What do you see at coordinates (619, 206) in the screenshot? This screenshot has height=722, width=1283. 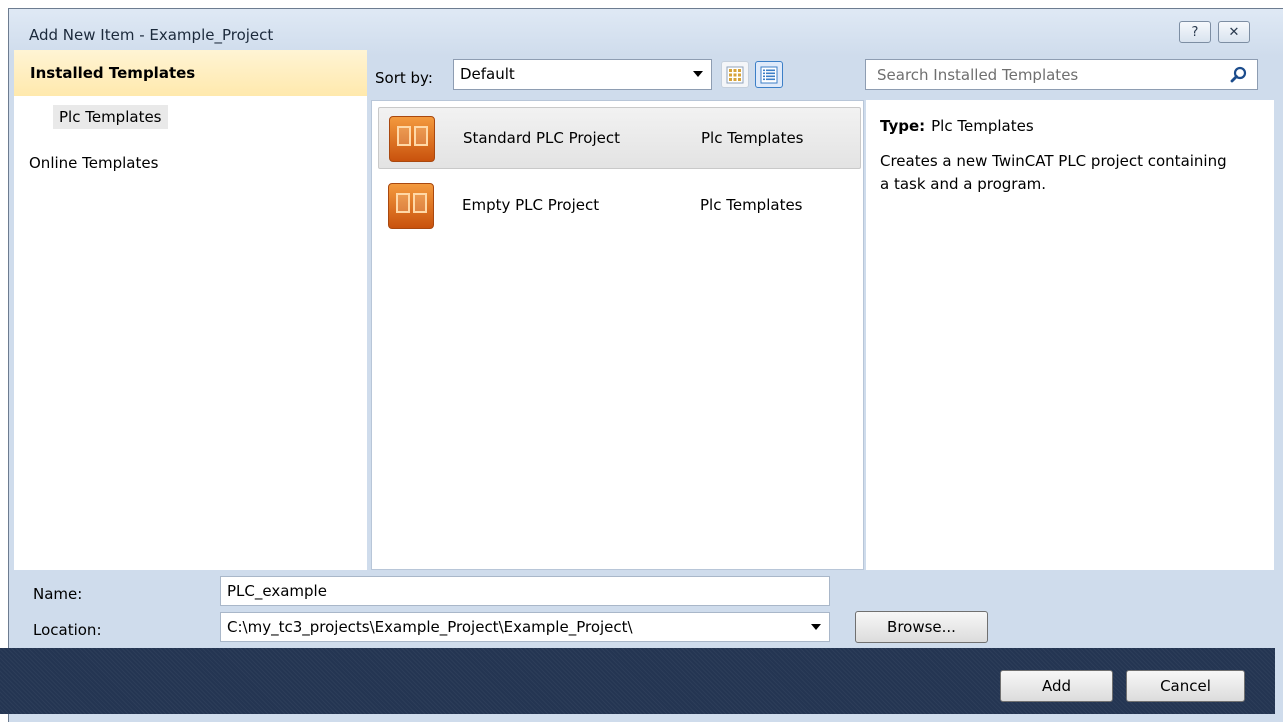 I see `template-row-empty-plc-project: Empty PLC Project Plc Templates` at bounding box center [619, 206].